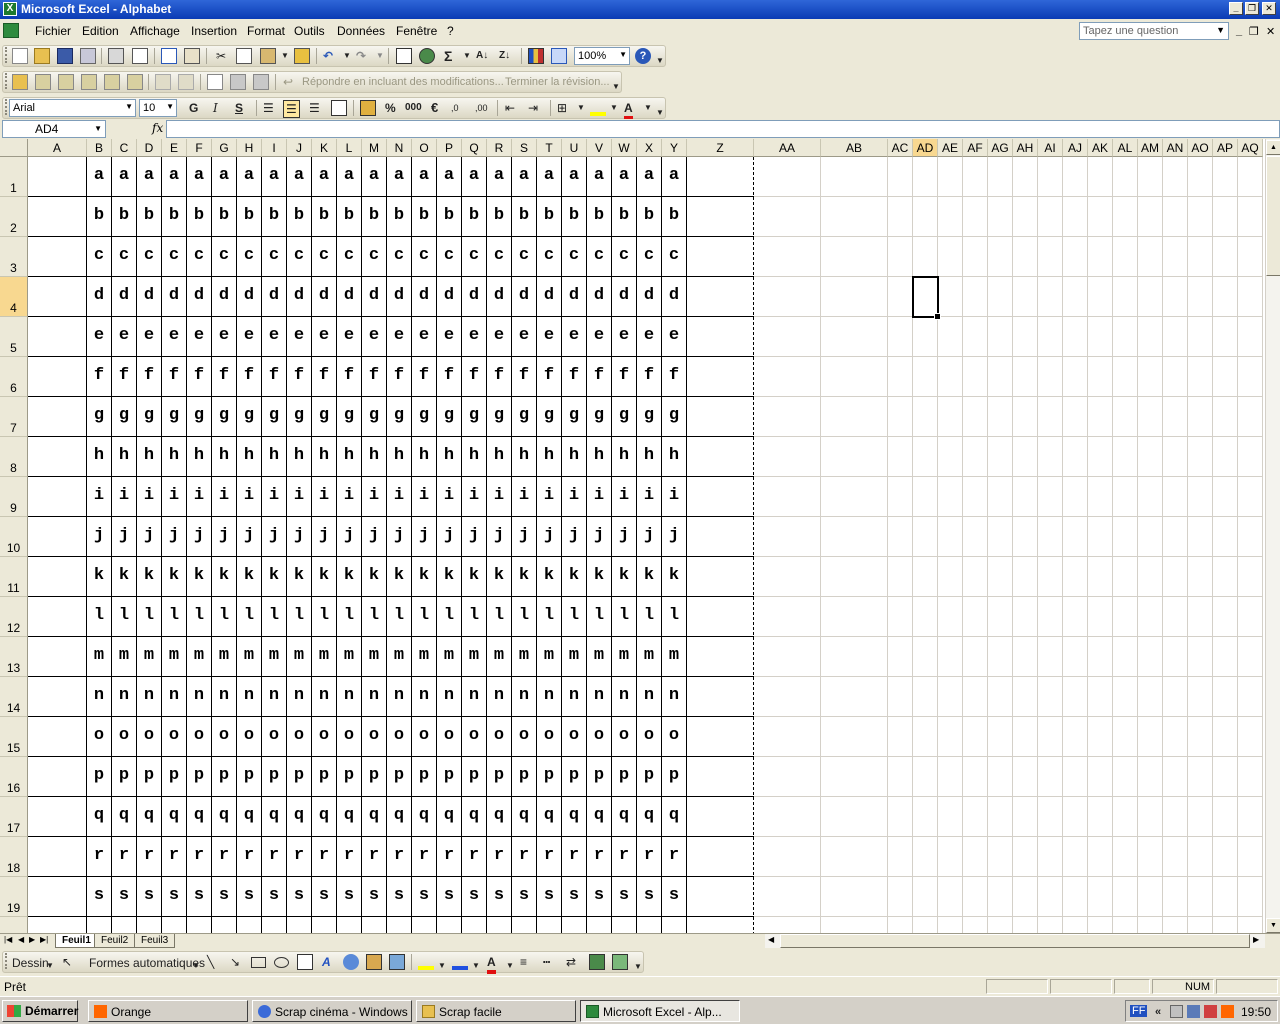  I want to click on user-tray-icon, so click(1193, 1011).